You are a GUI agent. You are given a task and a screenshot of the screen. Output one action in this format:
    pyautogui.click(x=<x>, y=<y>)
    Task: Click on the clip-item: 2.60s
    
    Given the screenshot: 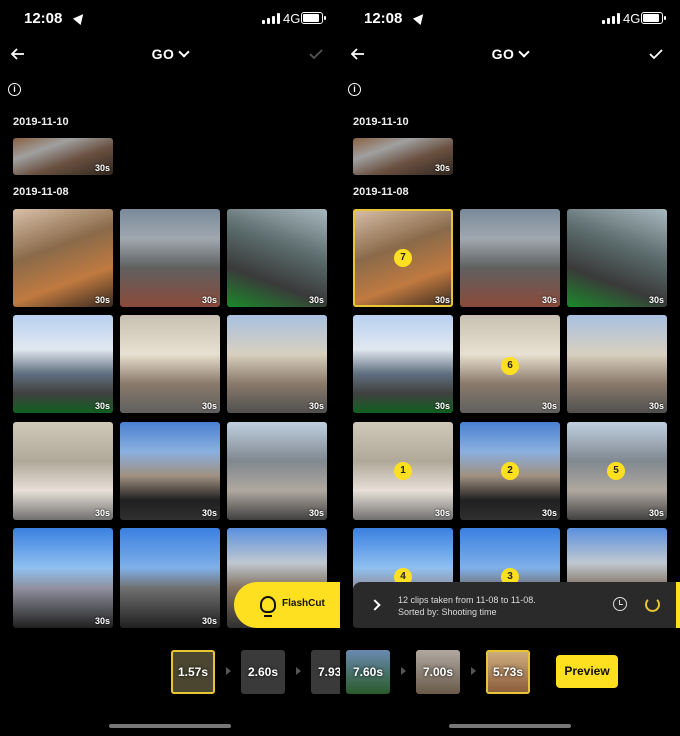 What is the action you would take?
    pyautogui.click(x=263, y=672)
    